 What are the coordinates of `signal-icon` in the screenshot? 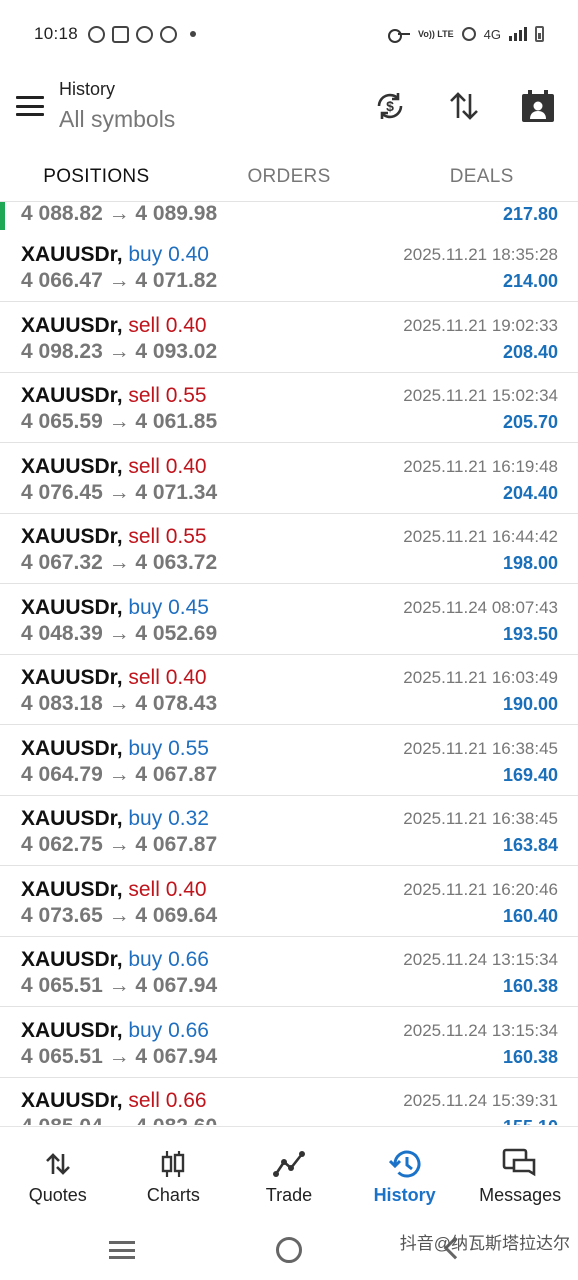 It's located at (518, 34).